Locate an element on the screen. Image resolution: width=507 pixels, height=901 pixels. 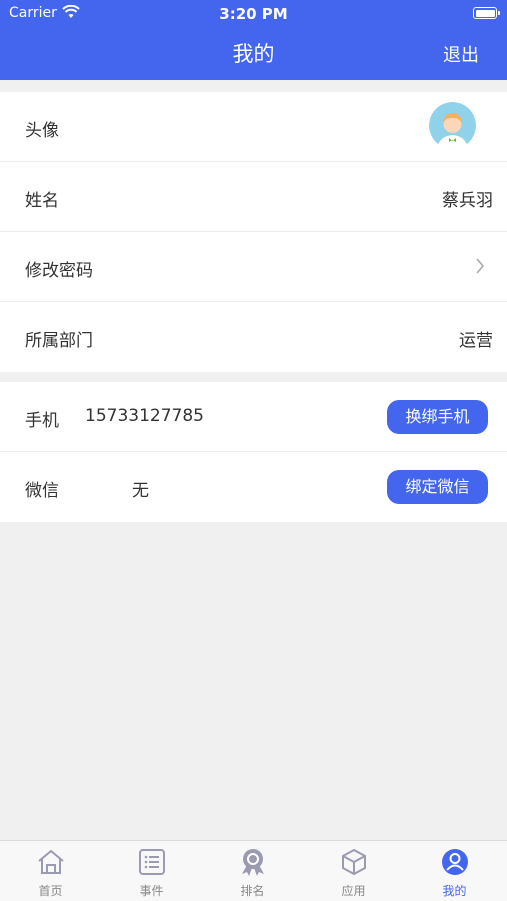
change-password-row: 修改密码 is located at coordinates (253, 267).